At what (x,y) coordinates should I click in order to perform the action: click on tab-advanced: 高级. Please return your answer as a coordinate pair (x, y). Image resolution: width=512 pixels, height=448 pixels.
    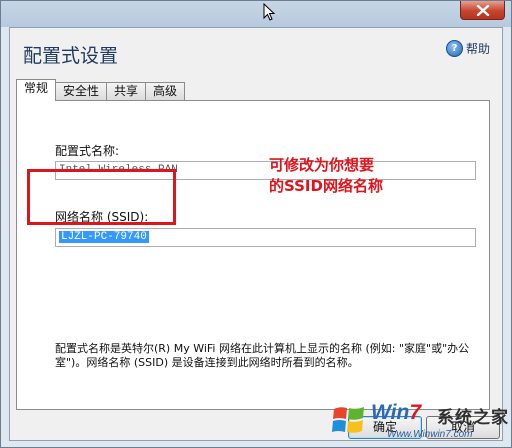
    Looking at the image, I should click on (165, 91).